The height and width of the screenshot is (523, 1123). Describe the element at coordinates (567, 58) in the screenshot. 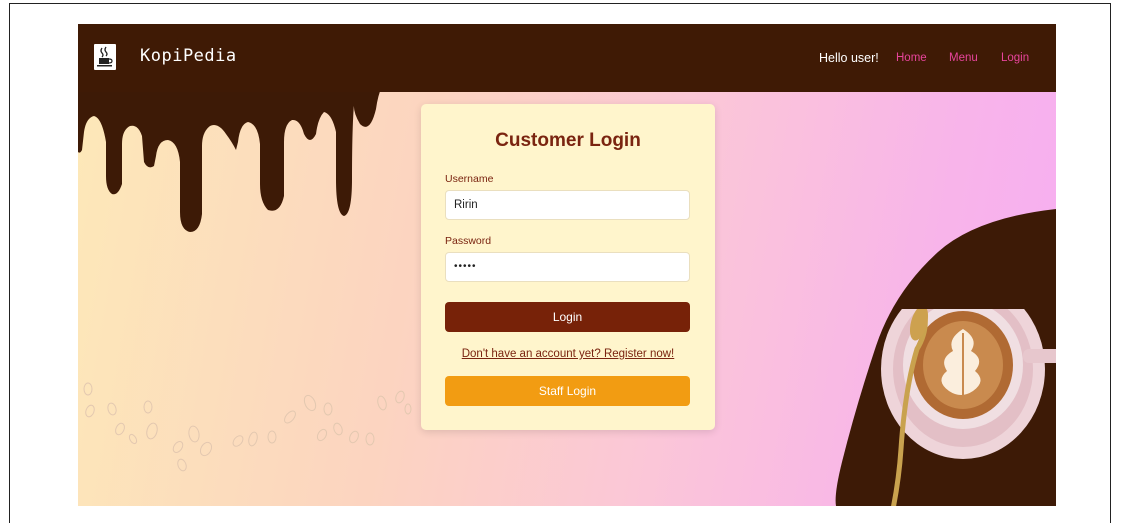

I see `navbar: KopiPedia Hello user! Home Menu Login` at that location.